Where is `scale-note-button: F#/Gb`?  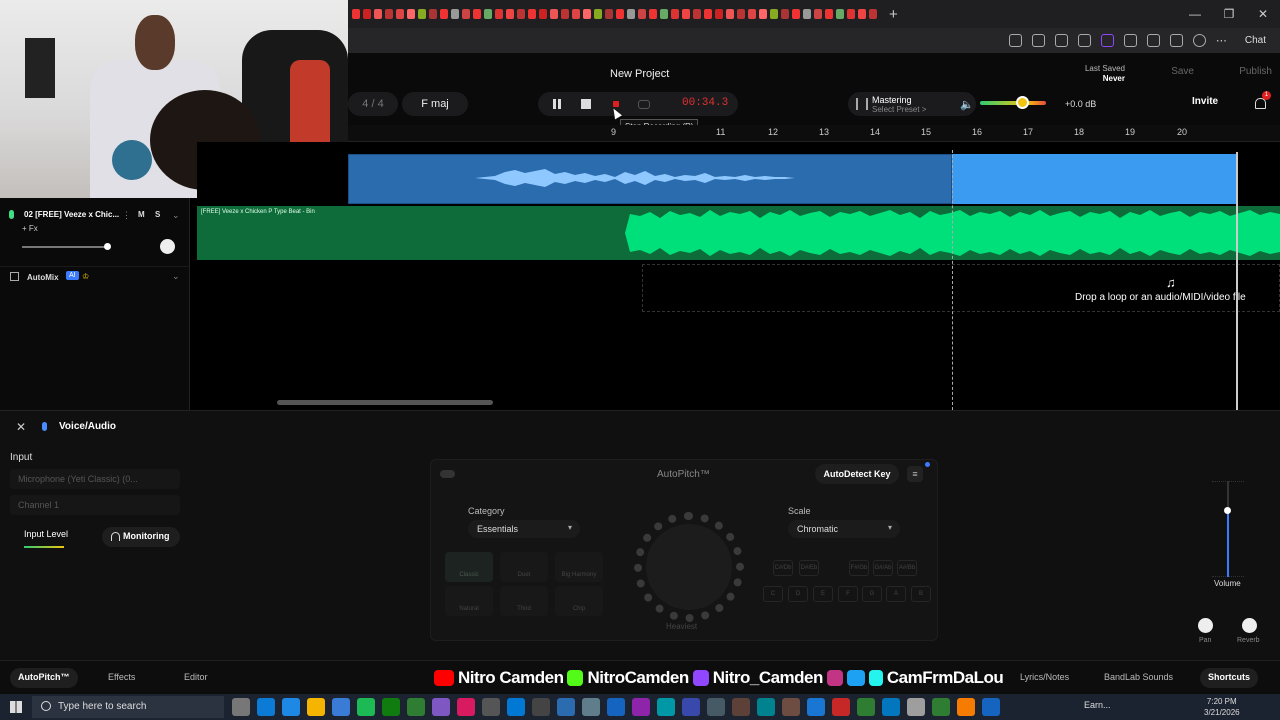 scale-note-button: F#/Gb is located at coordinates (859, 568).